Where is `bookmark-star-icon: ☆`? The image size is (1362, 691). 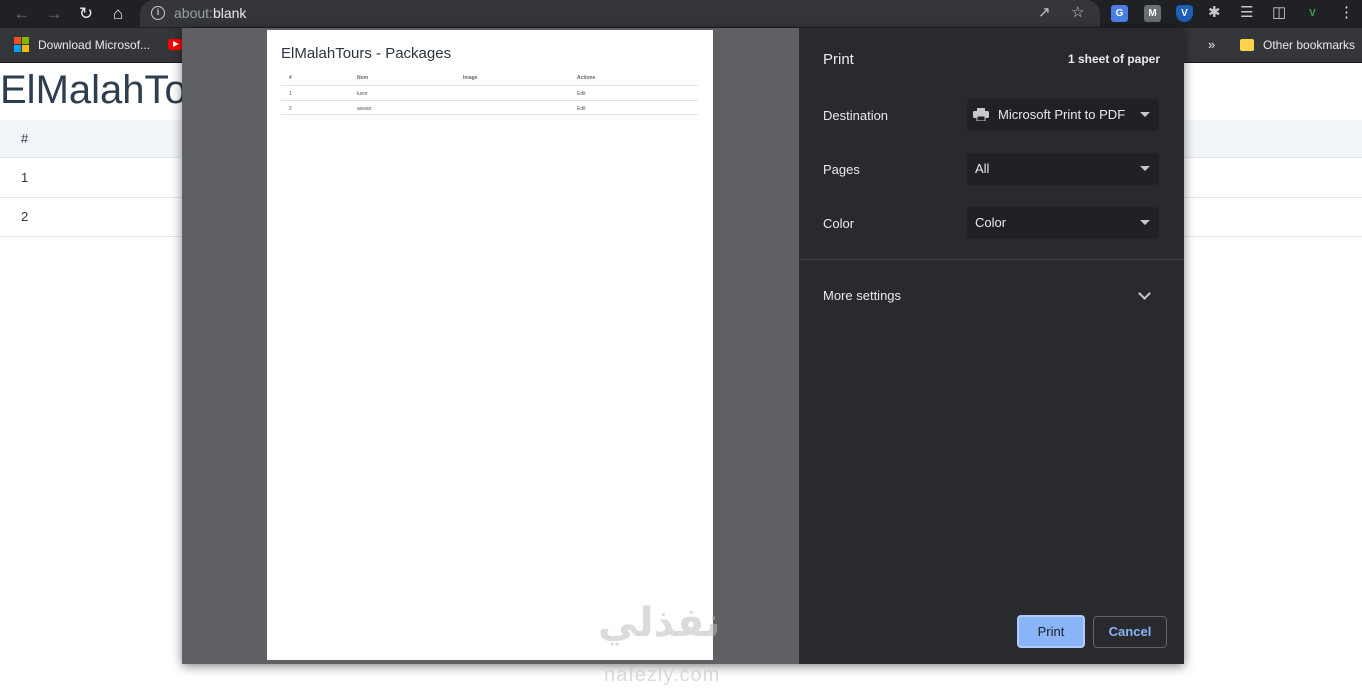 bookmark-star-icon: ☆ is located at coordinates (1077, 13).